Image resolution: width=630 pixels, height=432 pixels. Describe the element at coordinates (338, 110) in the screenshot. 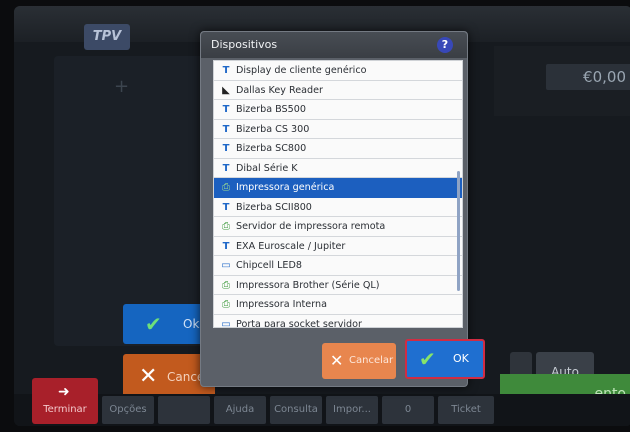

I see `device-list-item: T Bizerba BS500` at that location.